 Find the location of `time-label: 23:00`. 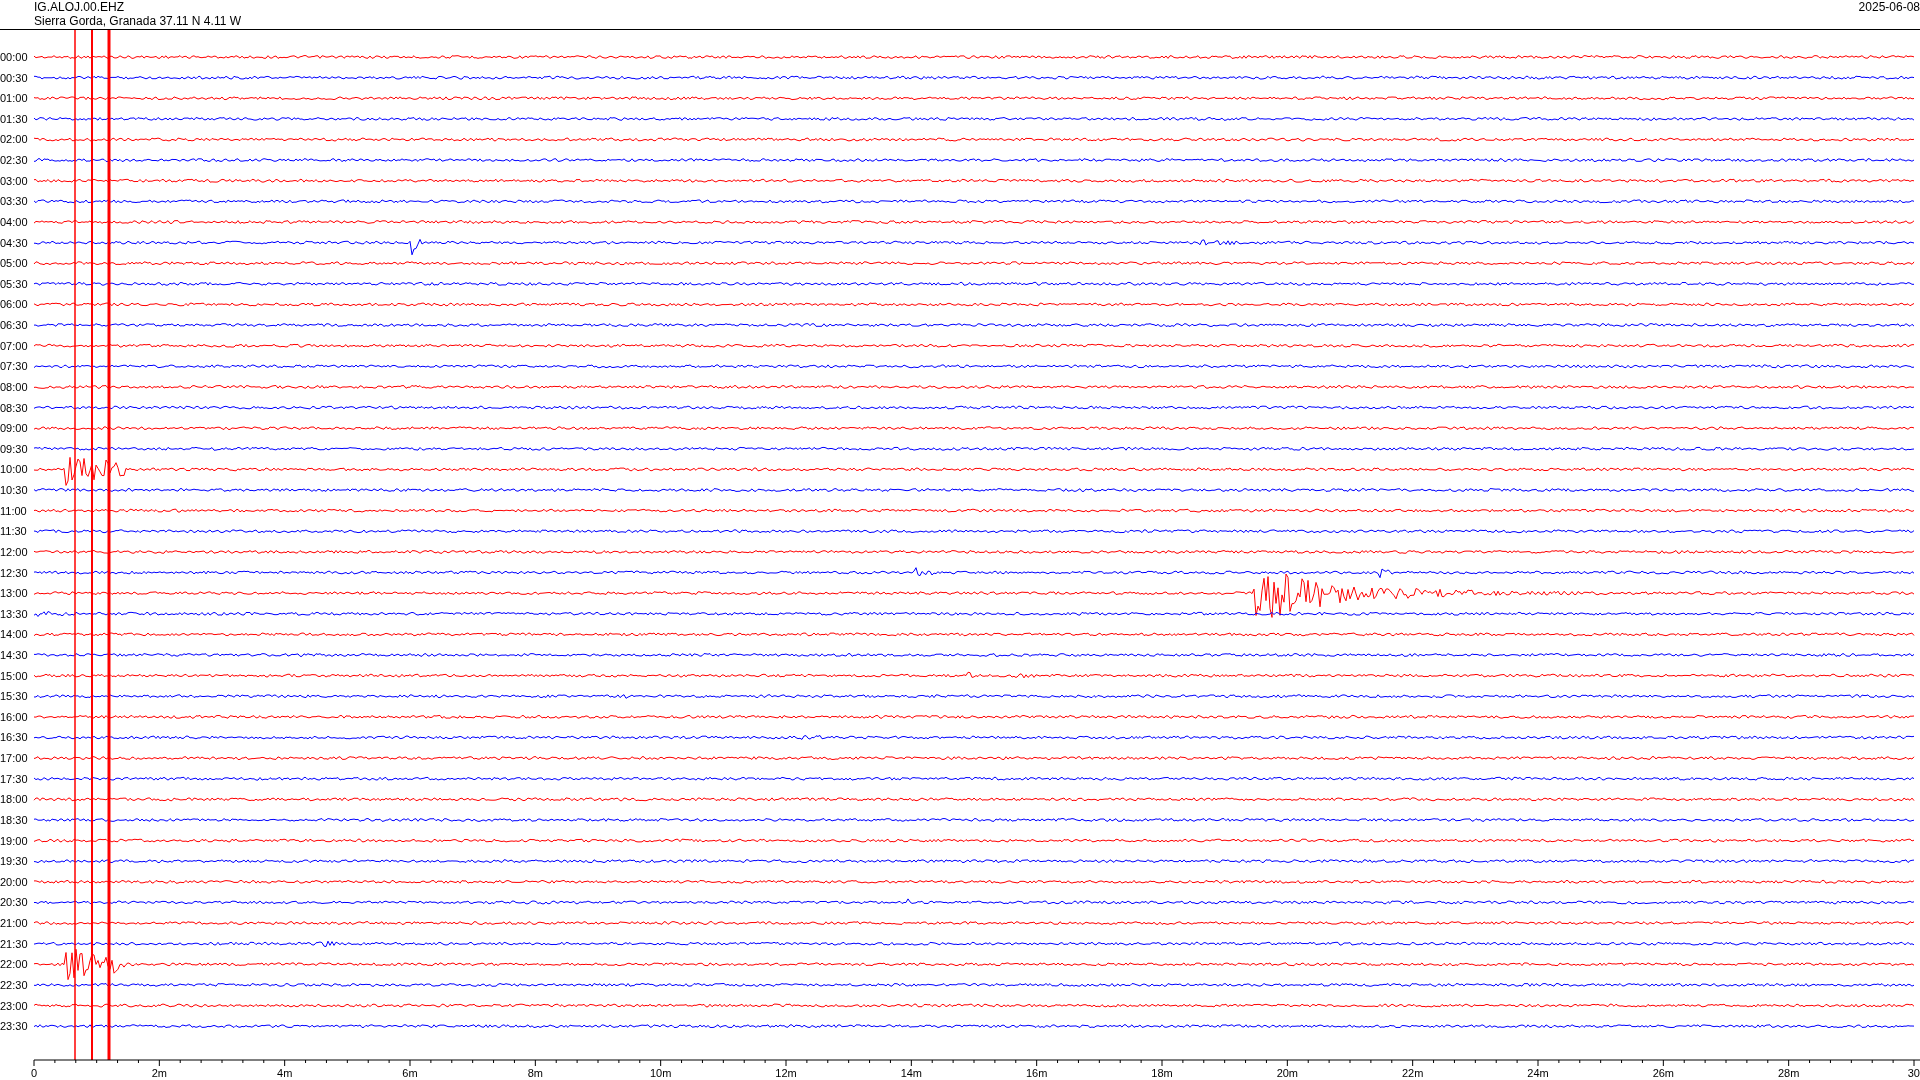

time-label: 23:00 is located at coordinates (14, 1005).